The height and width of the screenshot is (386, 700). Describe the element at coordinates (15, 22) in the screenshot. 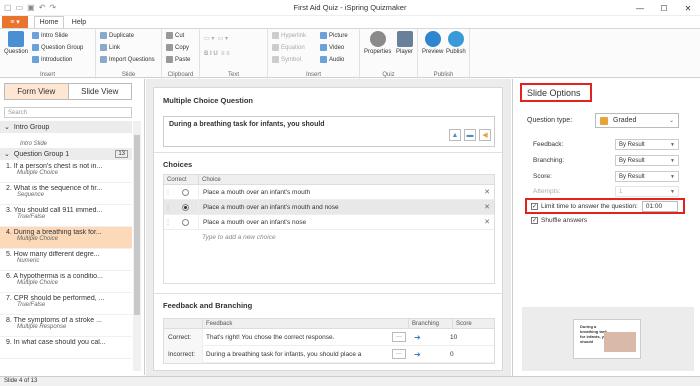

I see `file-menu-button: ≡ ▾` at that location.